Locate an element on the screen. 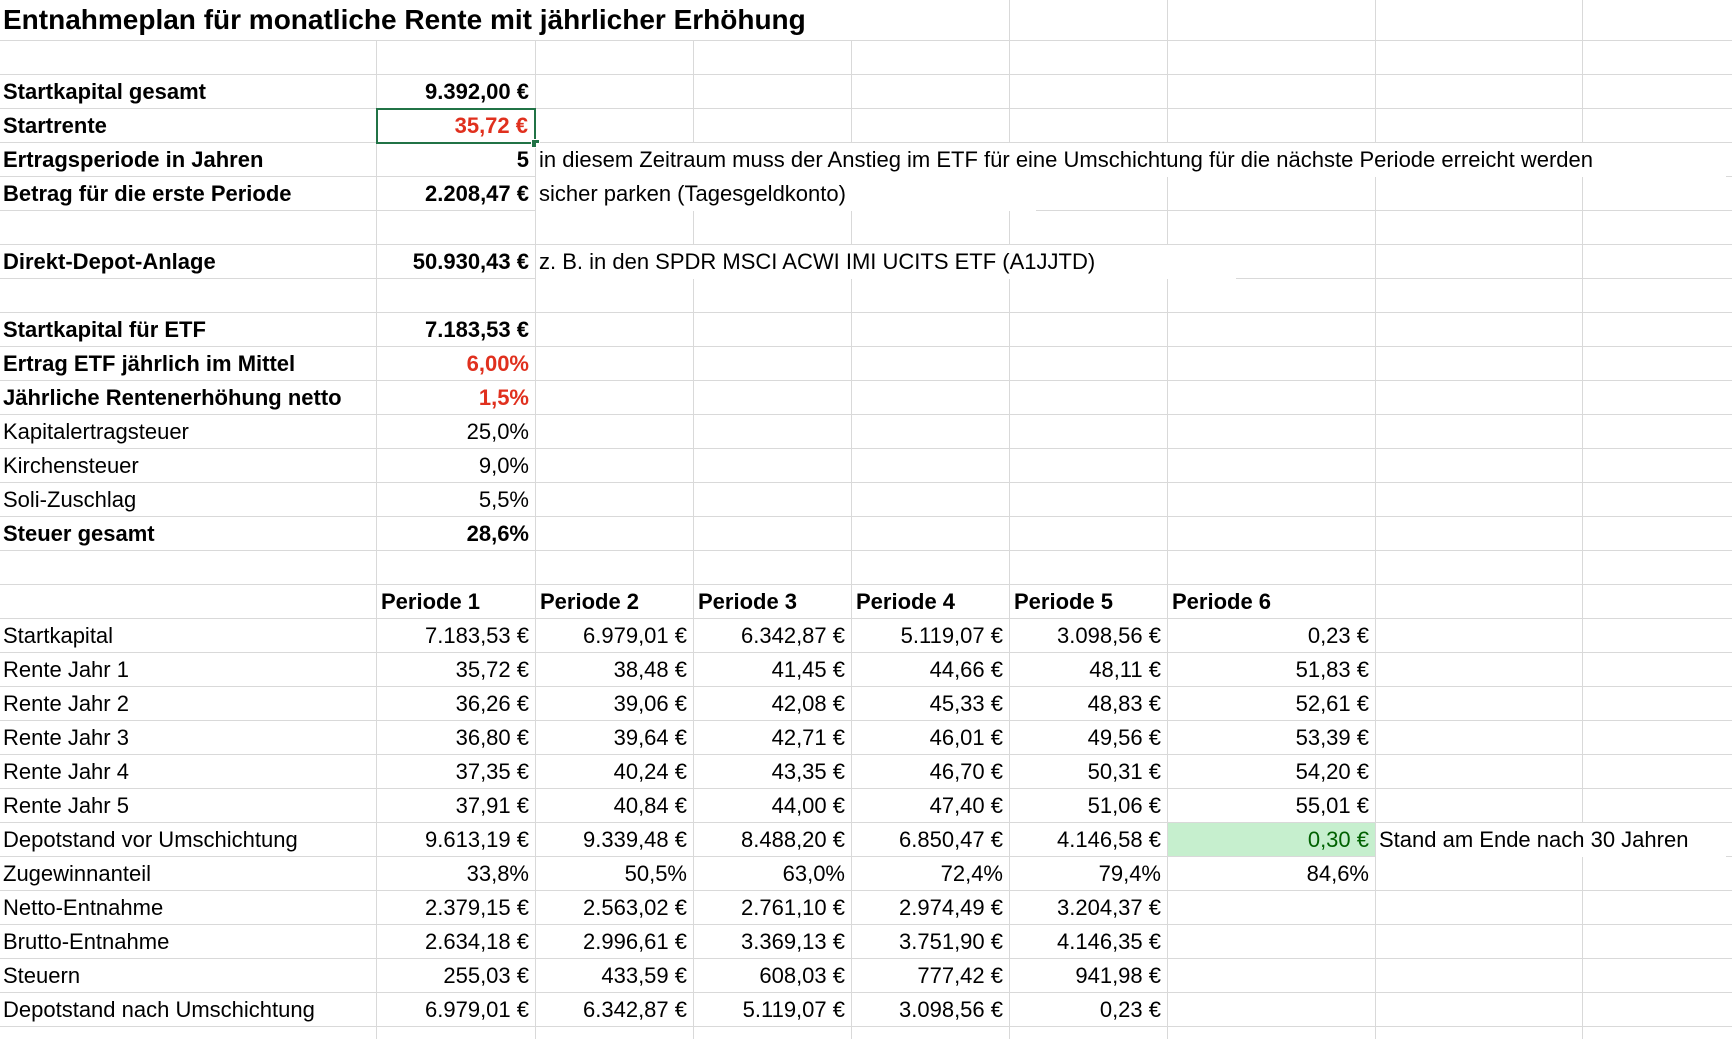 This screenshot has height=1039, width=1732. table-row-label: Depotstand vor Umschichtung is located at coordinates (188, 840).